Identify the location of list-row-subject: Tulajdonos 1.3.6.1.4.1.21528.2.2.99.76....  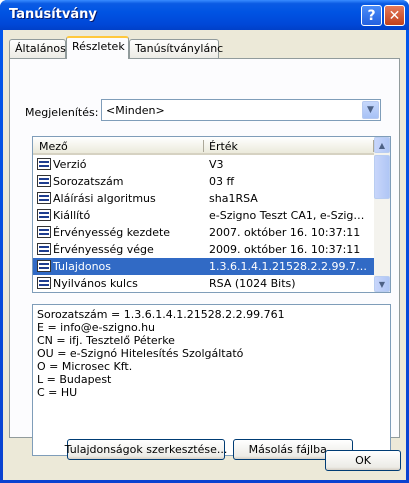
(204, 266).